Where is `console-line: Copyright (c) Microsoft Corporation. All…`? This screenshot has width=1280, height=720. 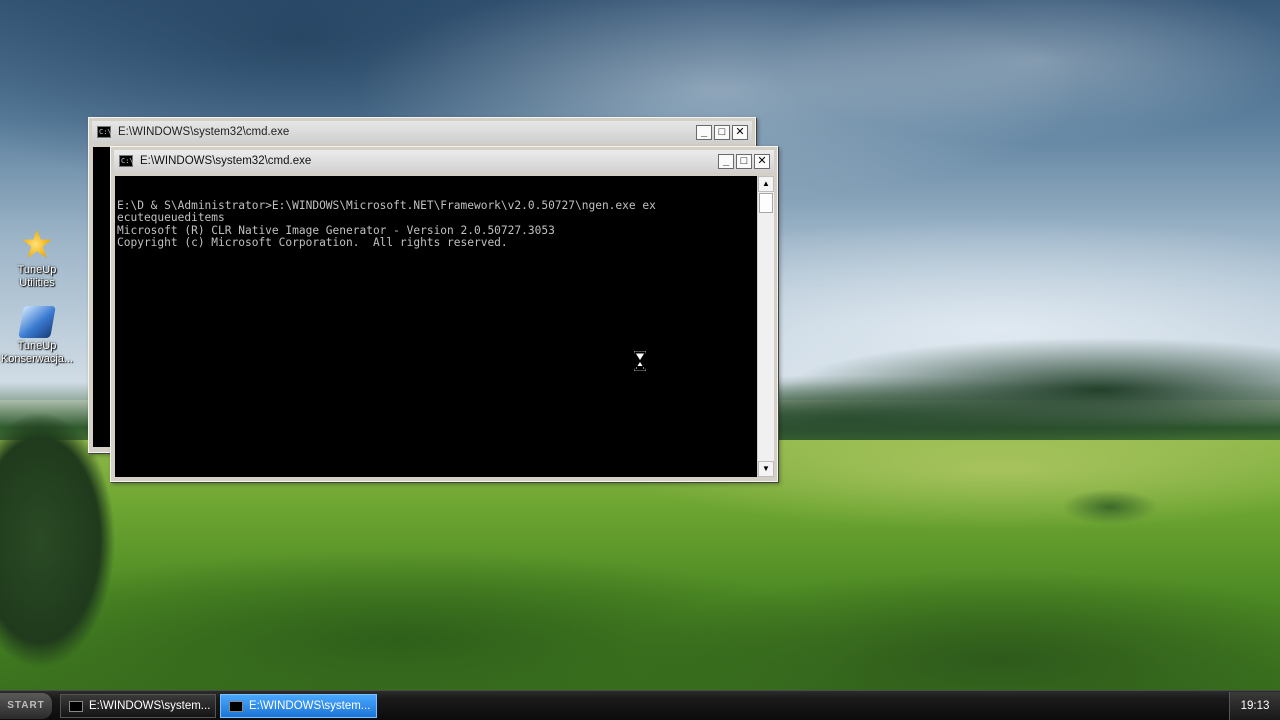 console-line: Copyright (c) Microsoft Corporation. All… is located at coordinates (312, 242).